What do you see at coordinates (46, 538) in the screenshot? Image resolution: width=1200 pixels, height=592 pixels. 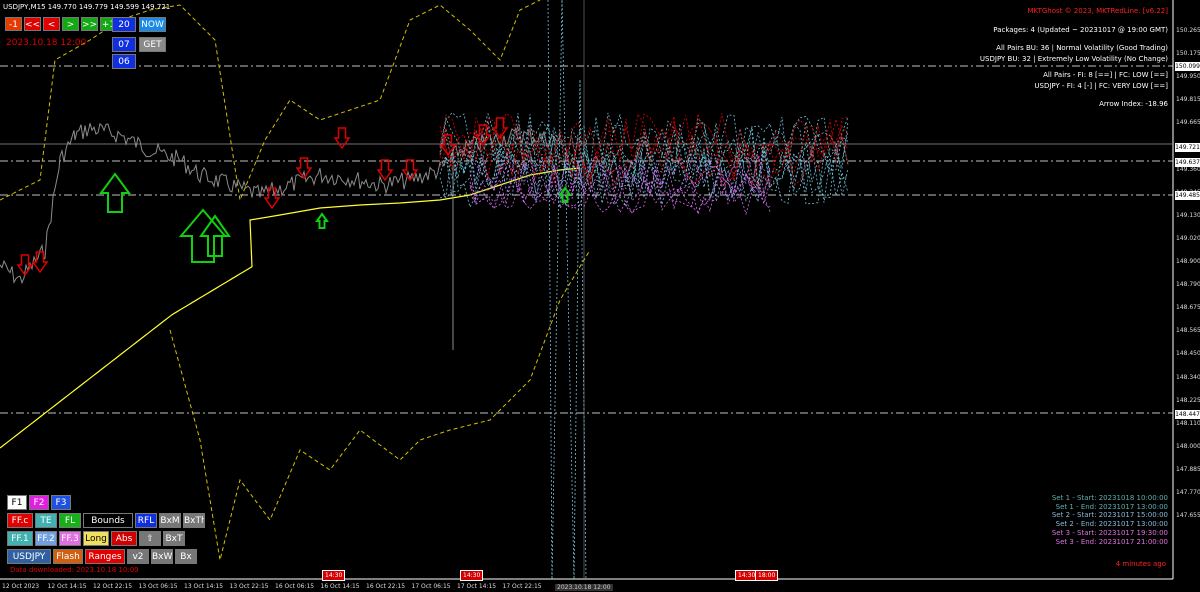 I see `panel-button-ff2-21: FF.2` at bounding box center [46, 538].